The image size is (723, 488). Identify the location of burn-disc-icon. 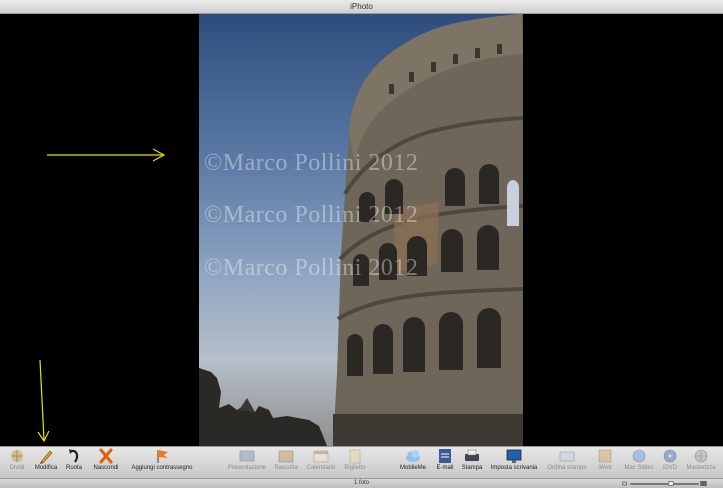
(701, 456).